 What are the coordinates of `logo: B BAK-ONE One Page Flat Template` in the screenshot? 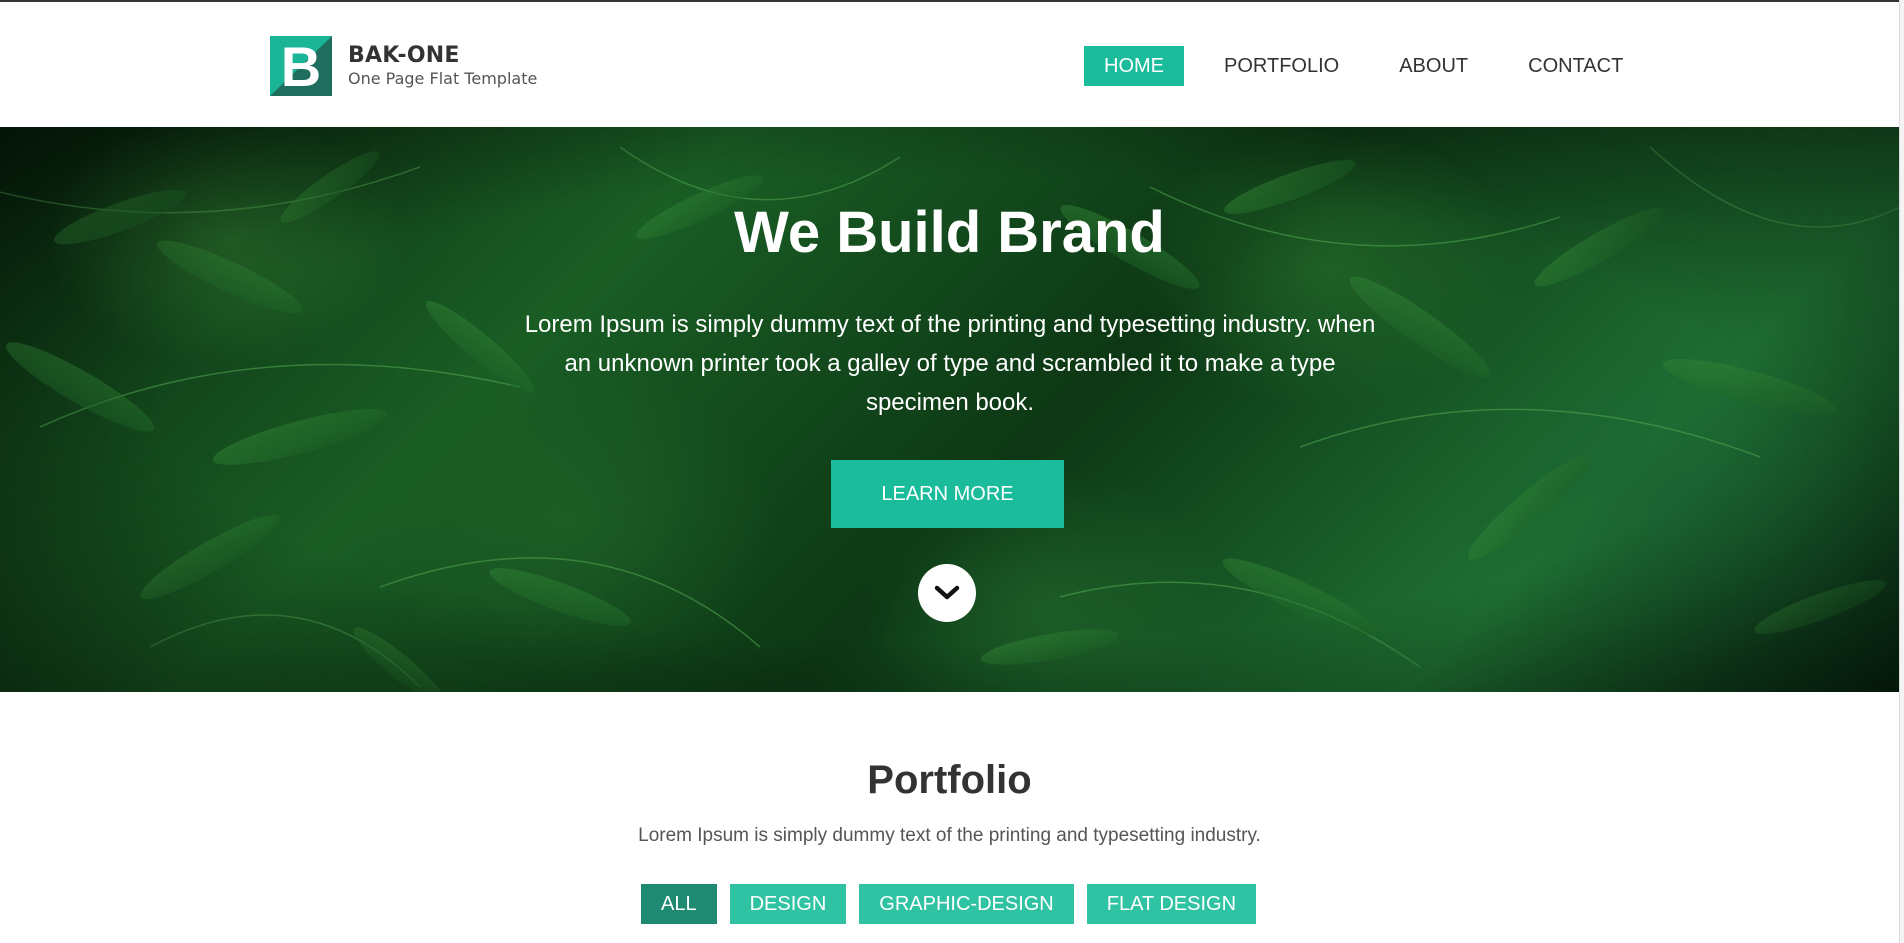 It's located at (403, 66).